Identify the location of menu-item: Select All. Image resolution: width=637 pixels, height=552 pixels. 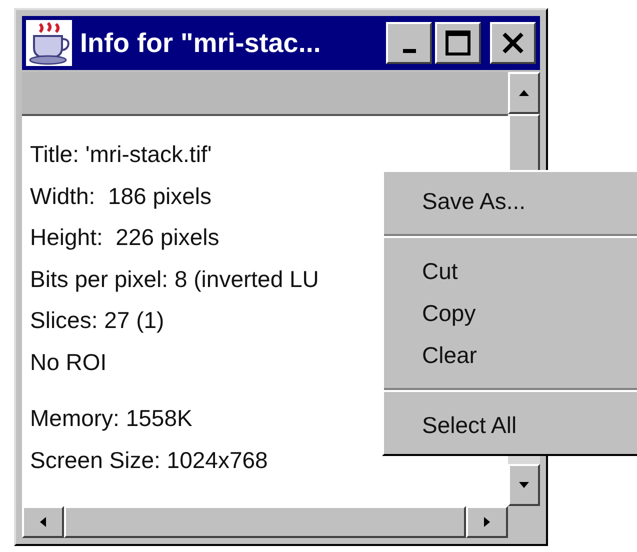
(510, 425).